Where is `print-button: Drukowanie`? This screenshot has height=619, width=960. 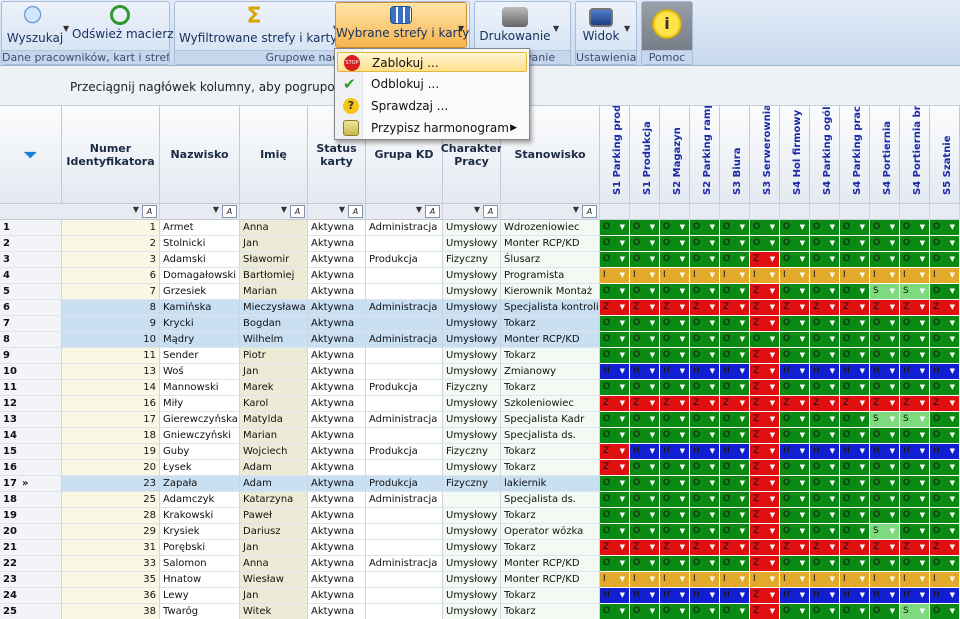
print-button: Drukowanie is located at coordinates (515, 27).